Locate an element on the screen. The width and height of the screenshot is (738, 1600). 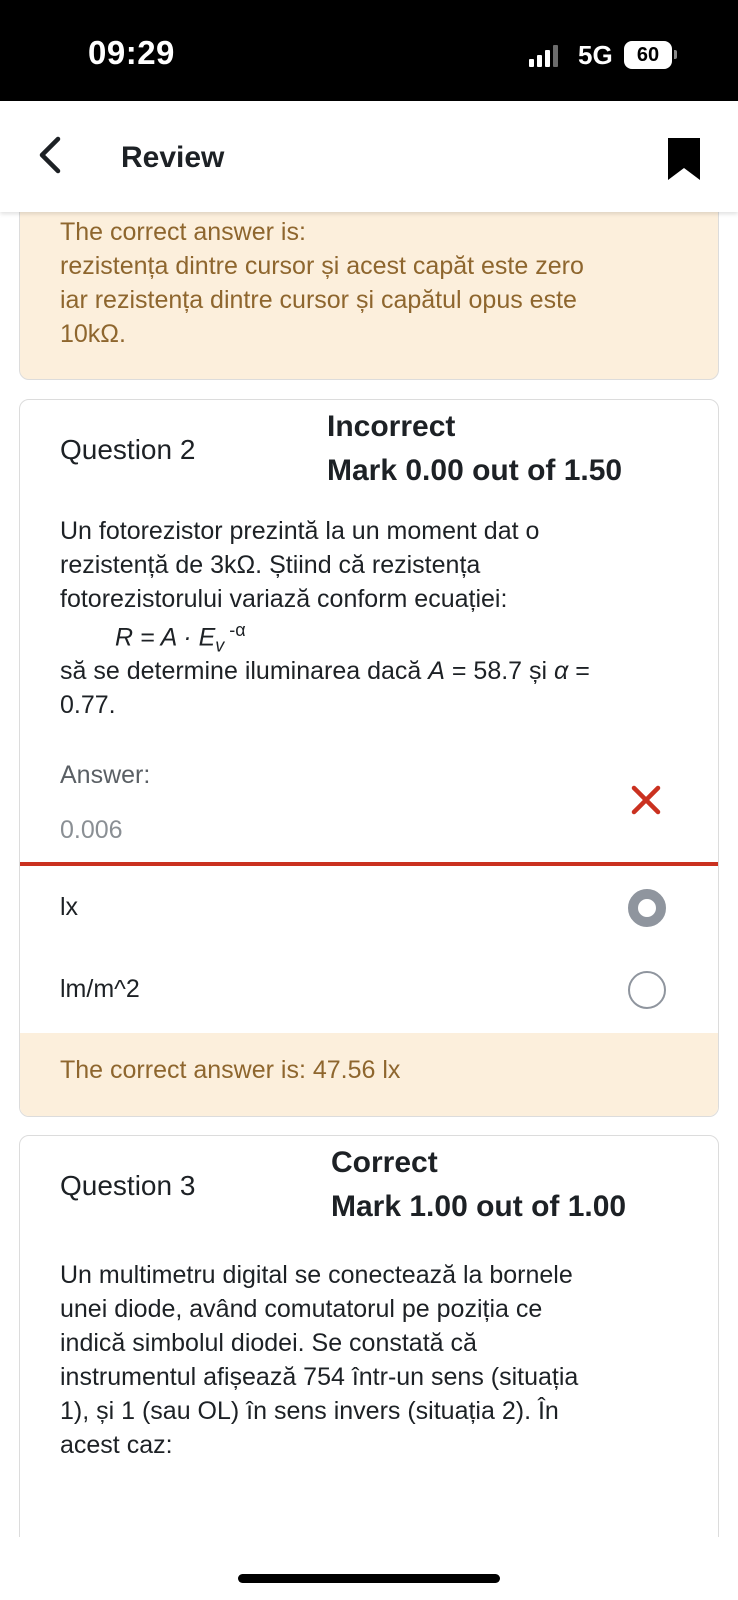
formula-subscript: v is located at coordinates (220, 645).